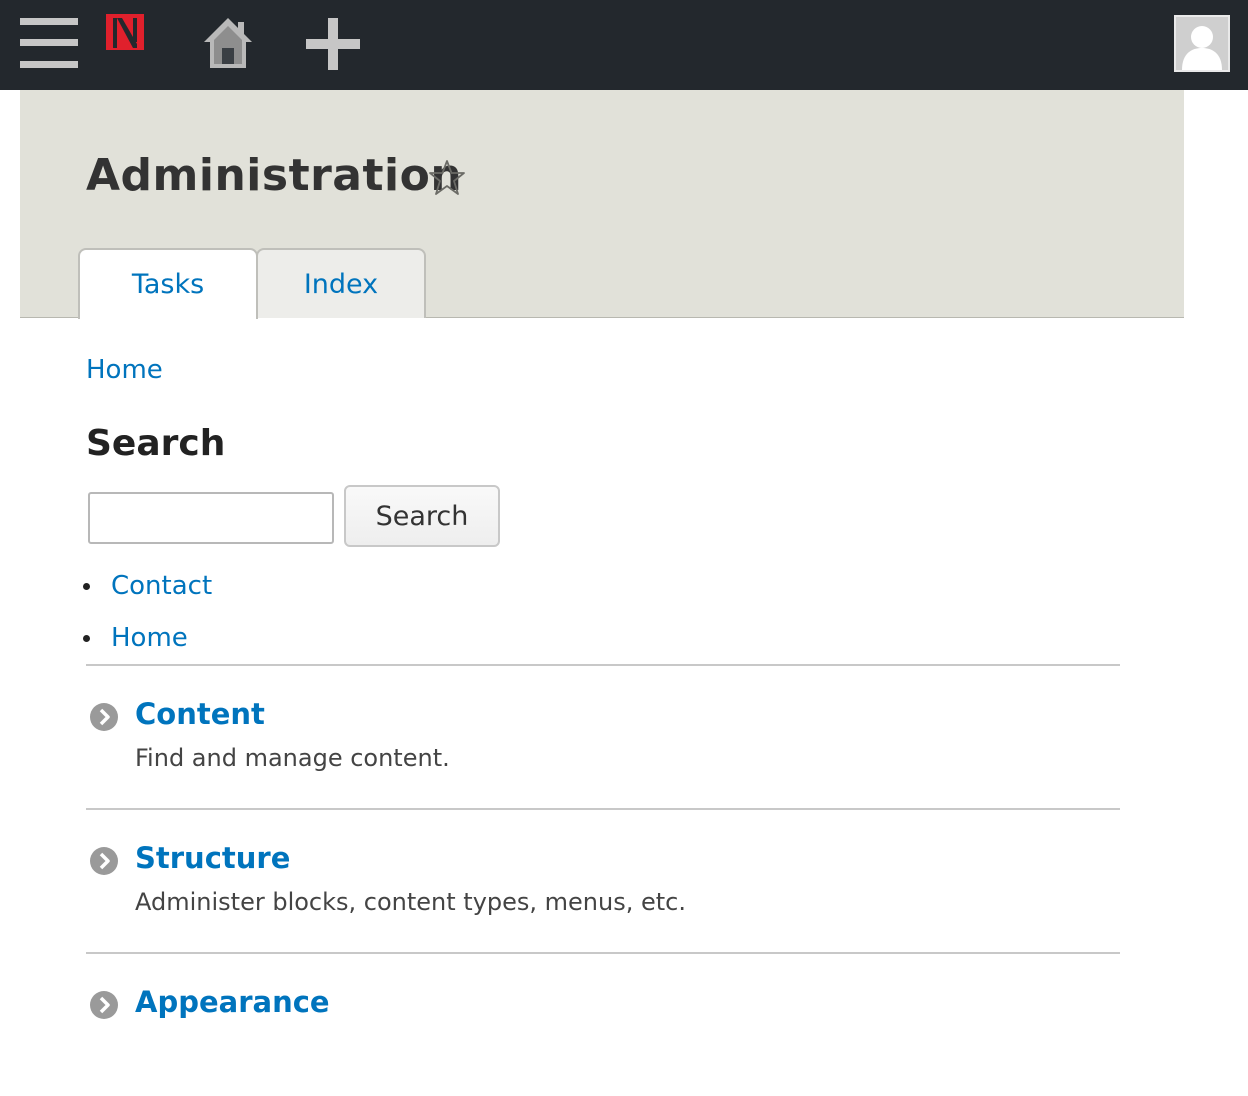  I want to click on home-link: Home, so click(149, 638).